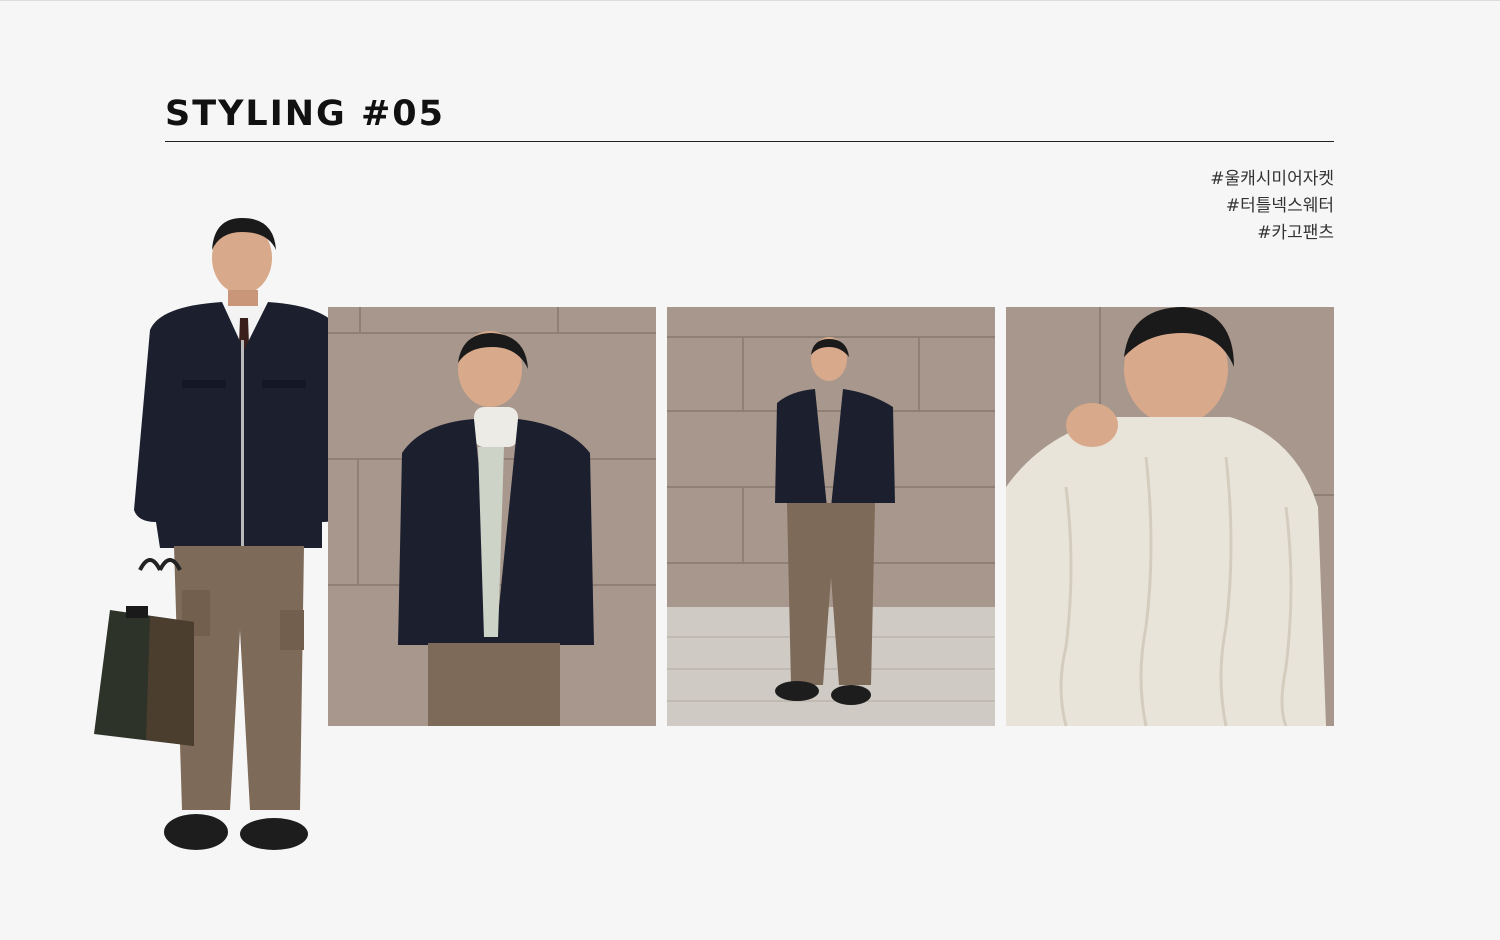 The height and width of the screenshot is (940, 1500). What do you see at coordinates (492, 516) in the screenshot?
I see `photo-upper-body` at bounding box center [492, 516].